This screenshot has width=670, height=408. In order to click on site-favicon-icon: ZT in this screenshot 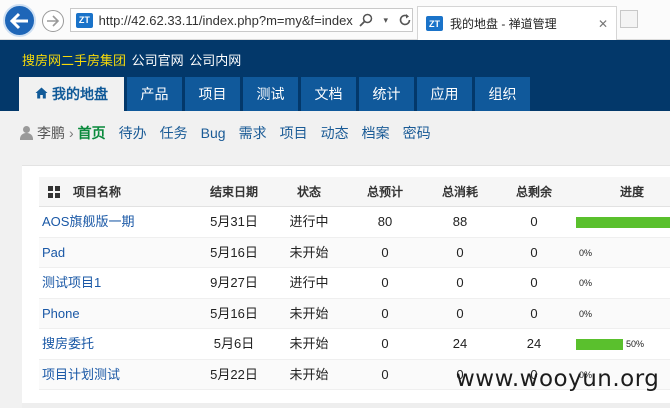, I will do `click(84, 20)`.